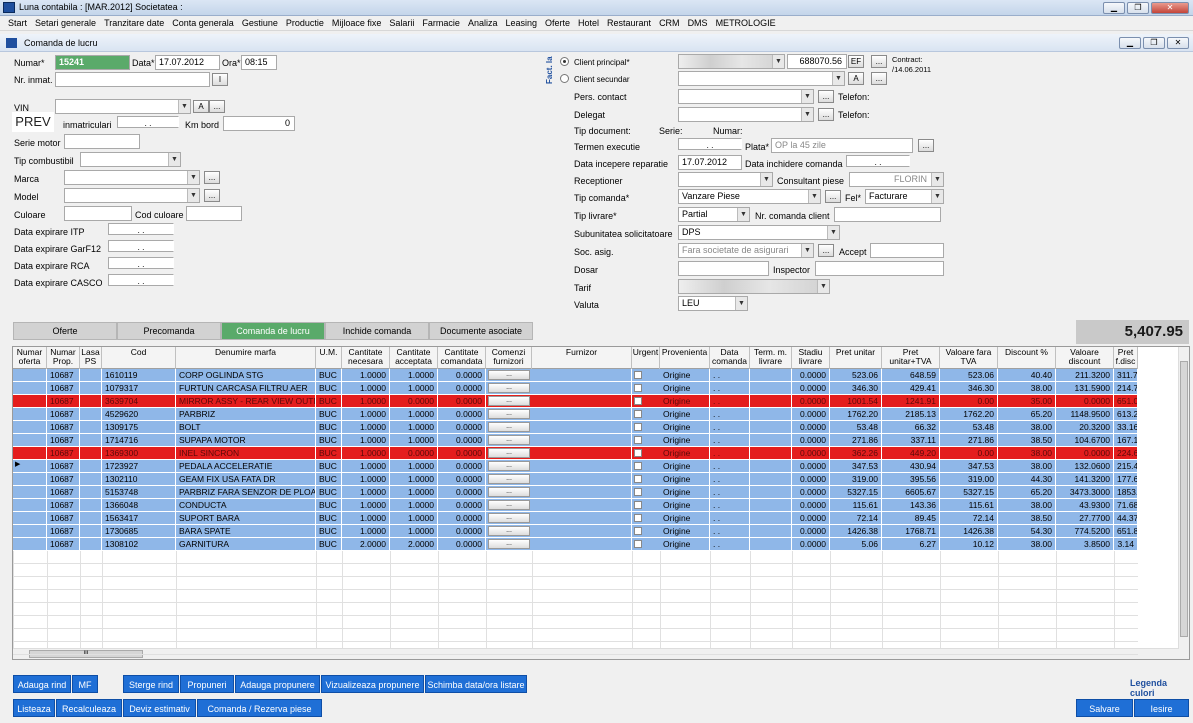 Image resolution: width=1193 pixels, height=723 pixels. I want to click on menu-item-salarii: Salarii, so click(401, 23).